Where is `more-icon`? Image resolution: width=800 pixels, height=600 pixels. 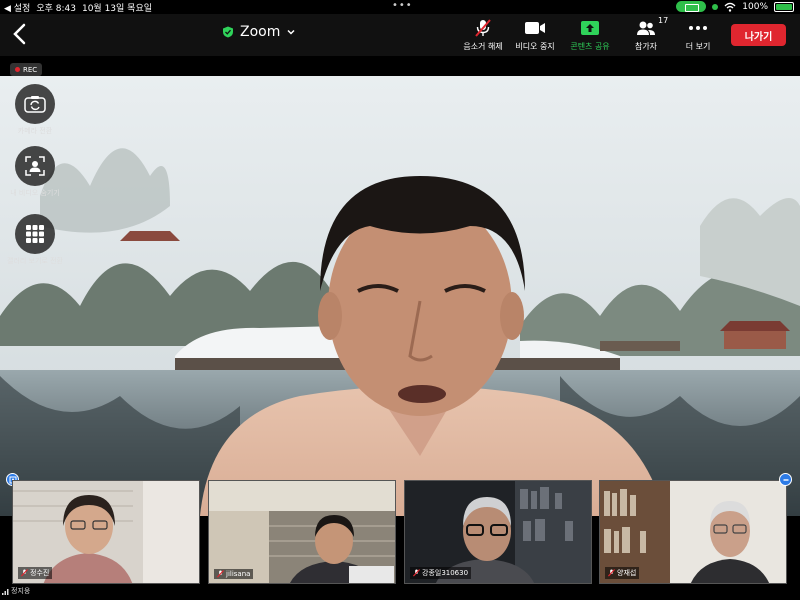 more-icon is located at coordinates (698, 28).